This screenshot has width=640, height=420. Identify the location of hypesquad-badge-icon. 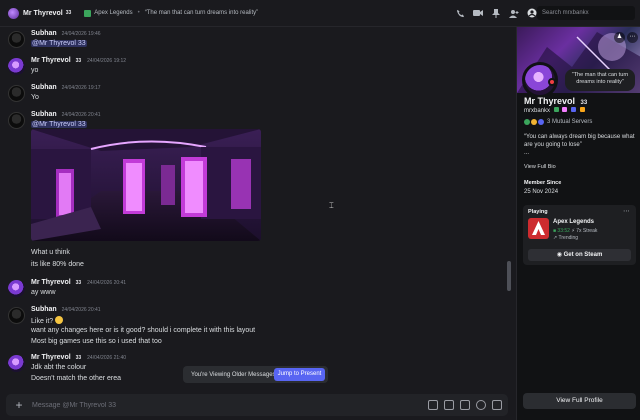
(565, 109).